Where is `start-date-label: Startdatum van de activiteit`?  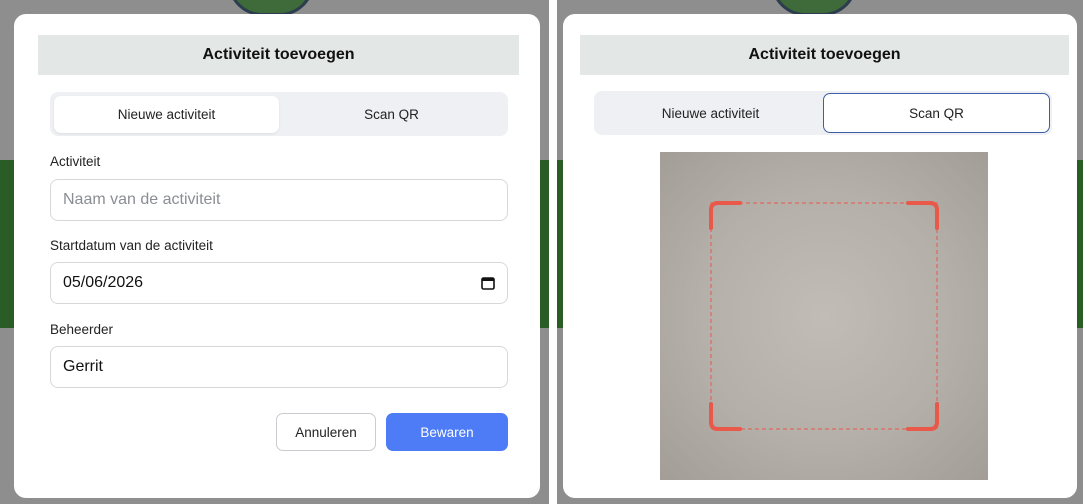
start-date-label: Startdatum van de activiteit is located at coordinates (131, 245).